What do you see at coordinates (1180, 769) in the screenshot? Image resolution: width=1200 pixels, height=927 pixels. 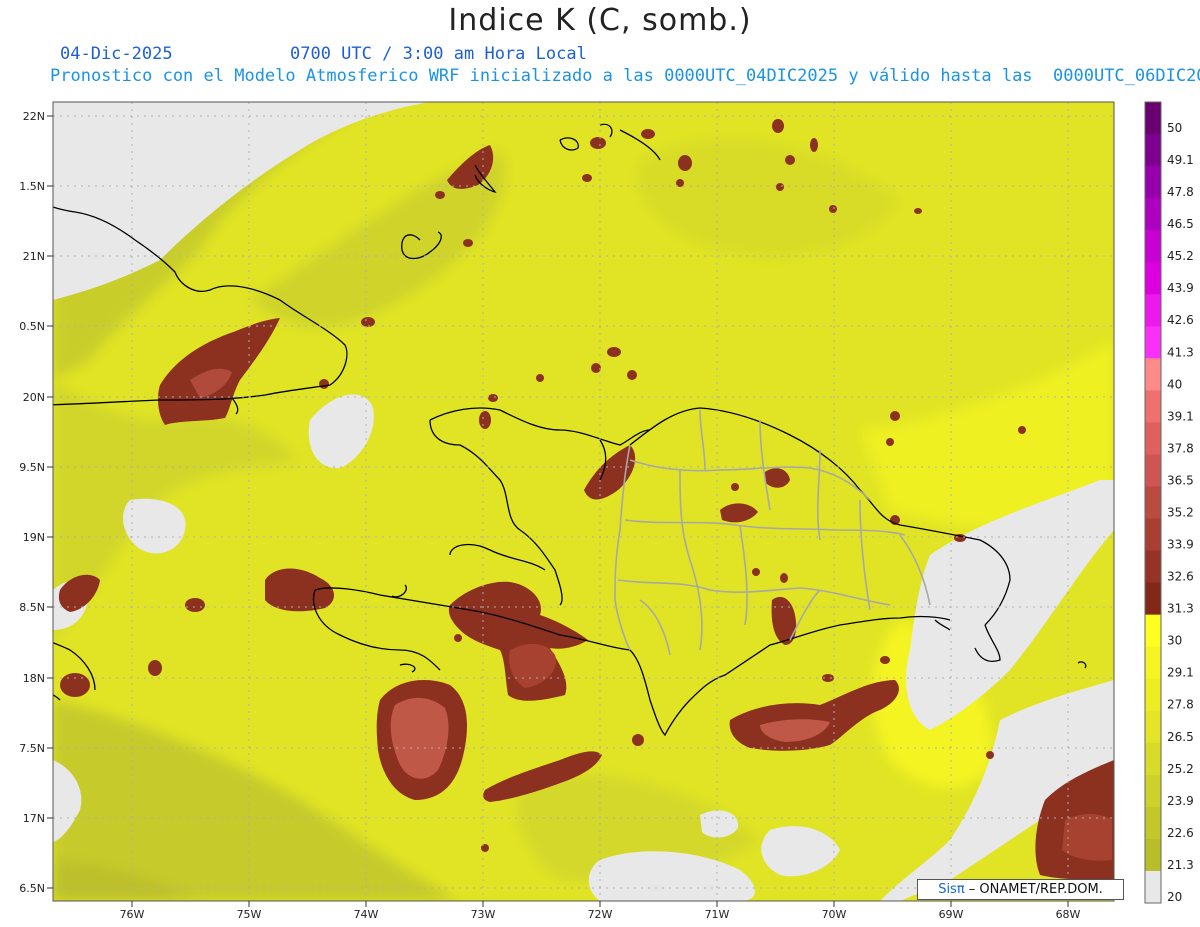 I see `colorbar-label: 25.2` at bounding box center [1180, 769].